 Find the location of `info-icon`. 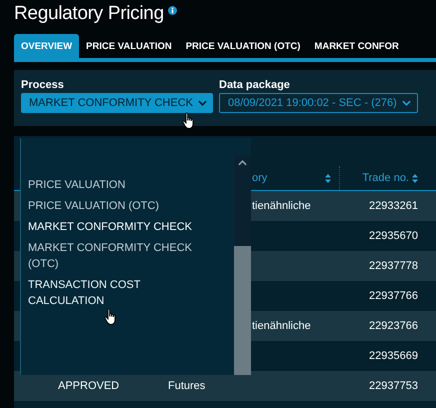

info-icon is located at coordinates (172, 10).